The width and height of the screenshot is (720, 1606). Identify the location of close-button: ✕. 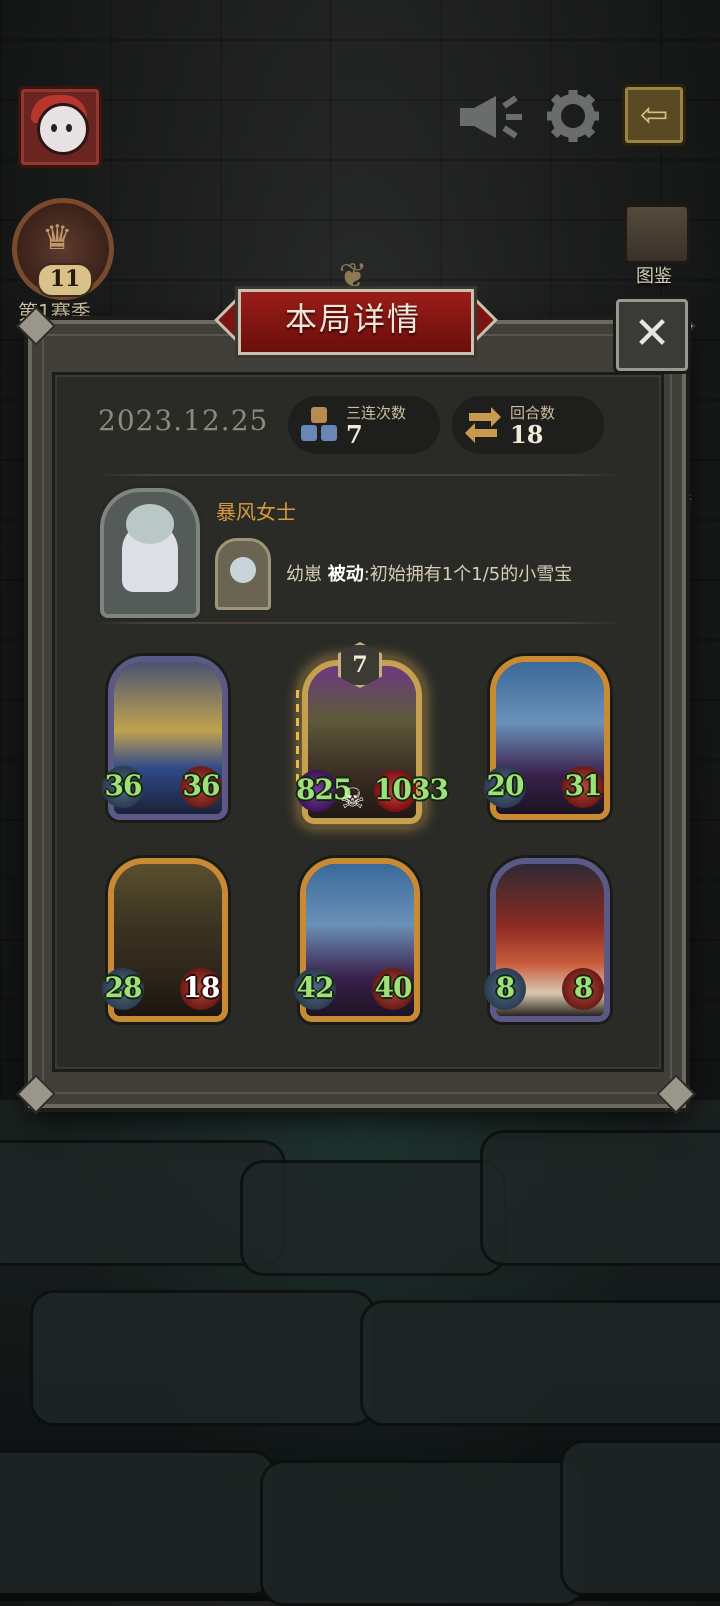
(652, 335).